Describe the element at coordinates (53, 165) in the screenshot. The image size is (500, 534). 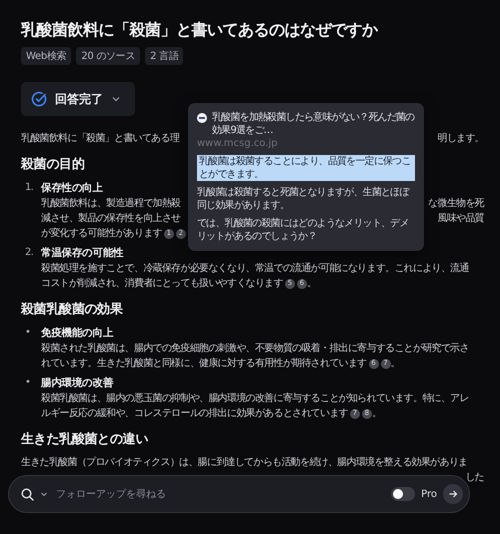
I see `section-heading: 殺菌の目的` at that location.